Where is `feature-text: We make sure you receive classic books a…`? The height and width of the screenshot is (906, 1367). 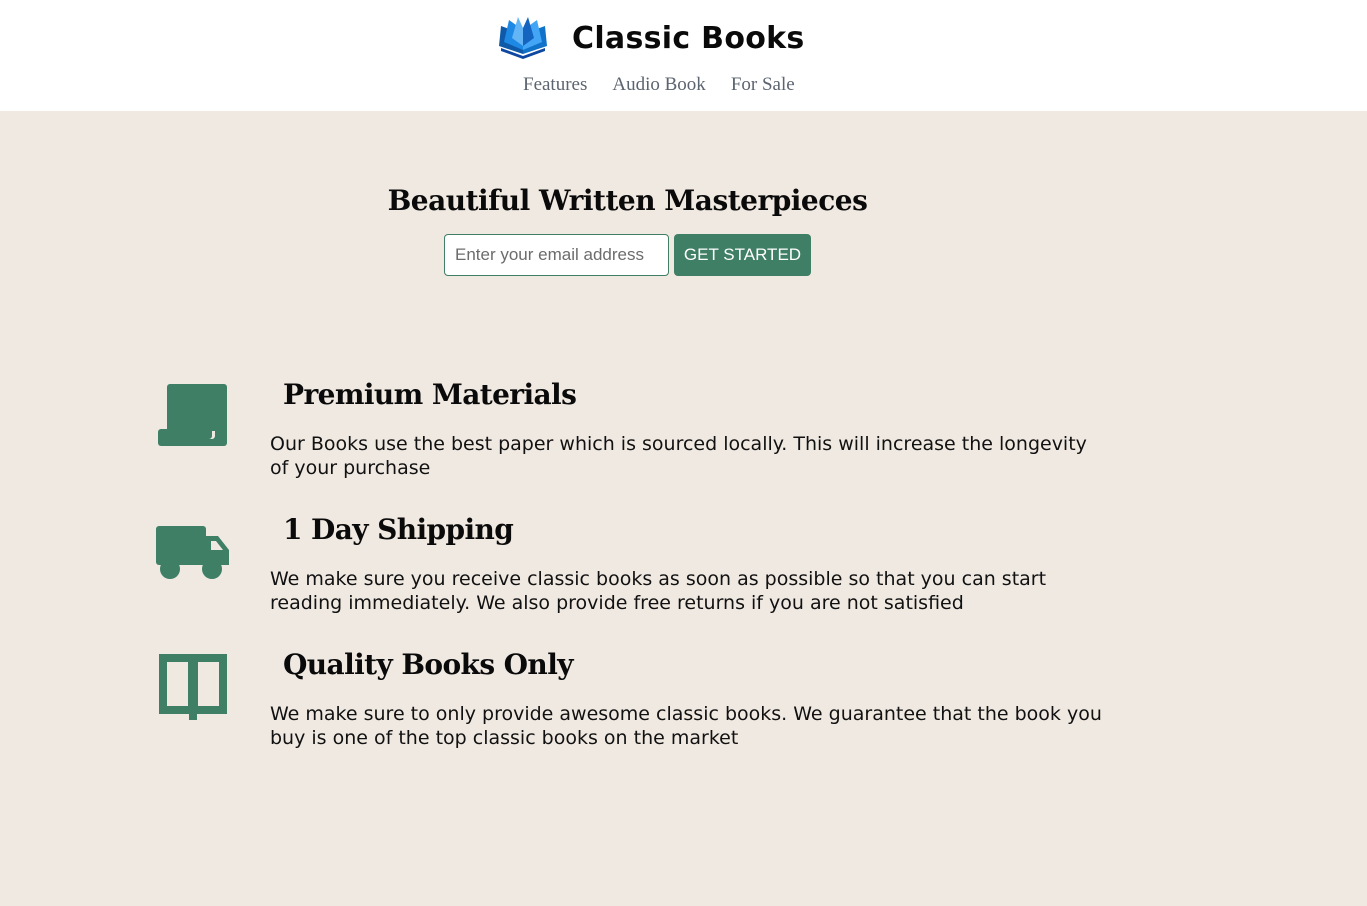
feature-text: We make sure you receive classic books a… is located at coordinates (658, 591).